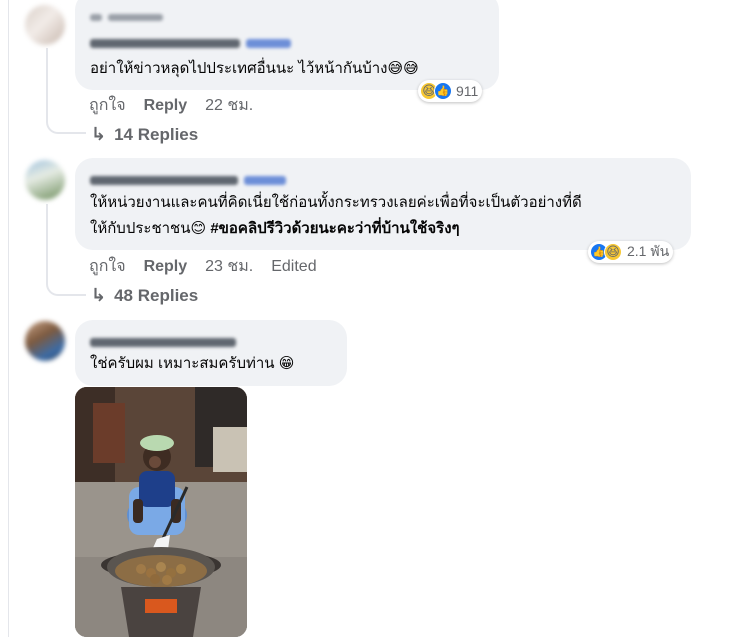  What do you see at coordinates (192, 363) in the screenshot?
I see `comment-text: ใช่ครับผม เหมาะสมครับท่าน 😁` at bounding box center [192, 363].